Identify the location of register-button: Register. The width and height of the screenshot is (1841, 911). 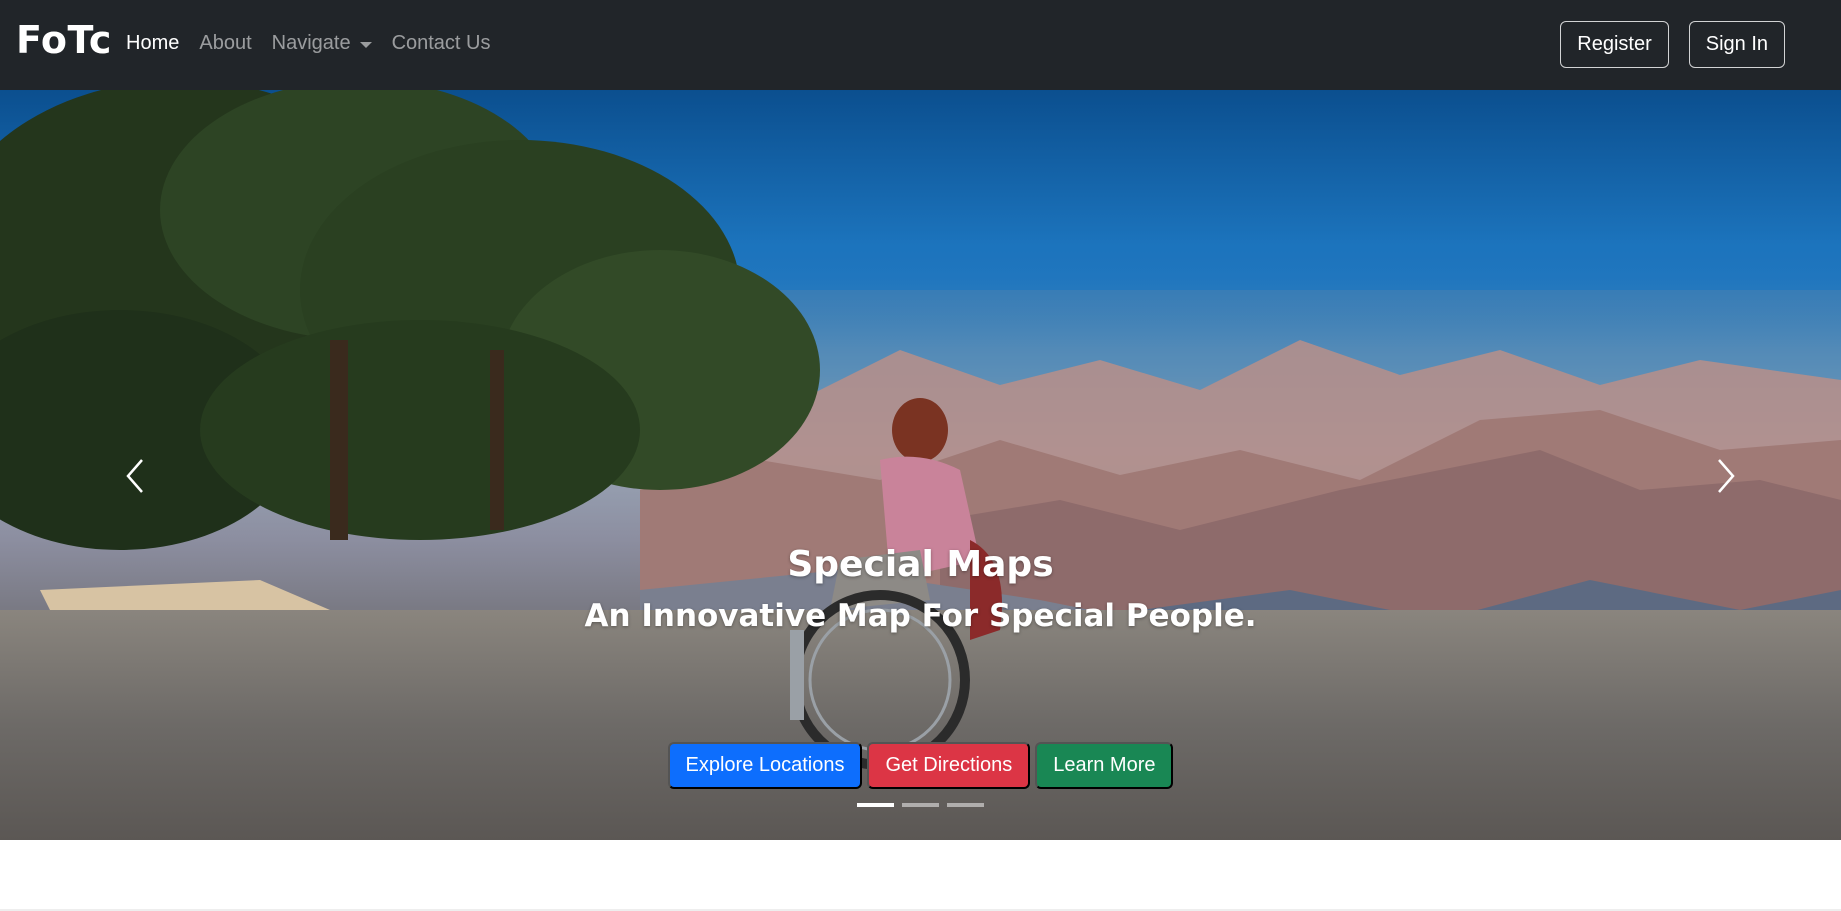
(1614, 44).